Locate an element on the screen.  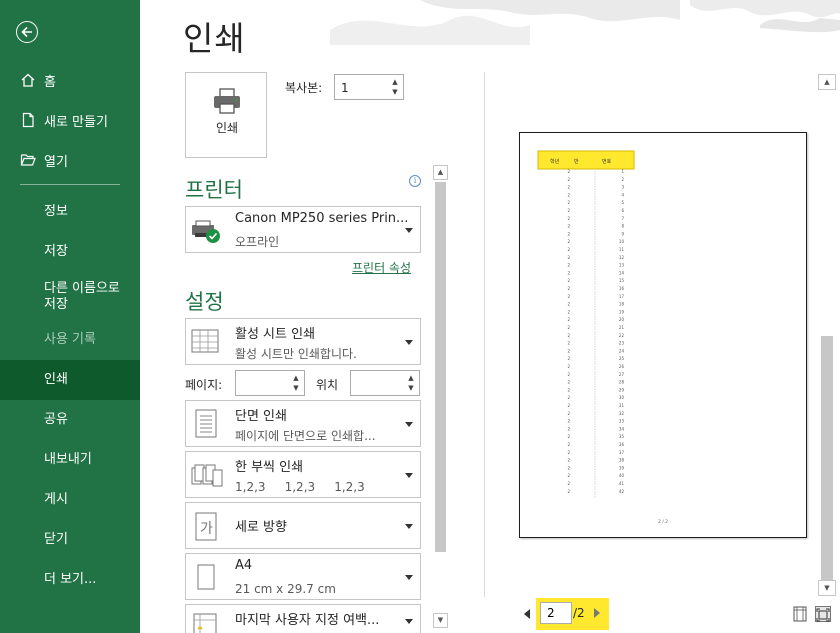
page-navigator: /2 is located at coordinates (572, 614).